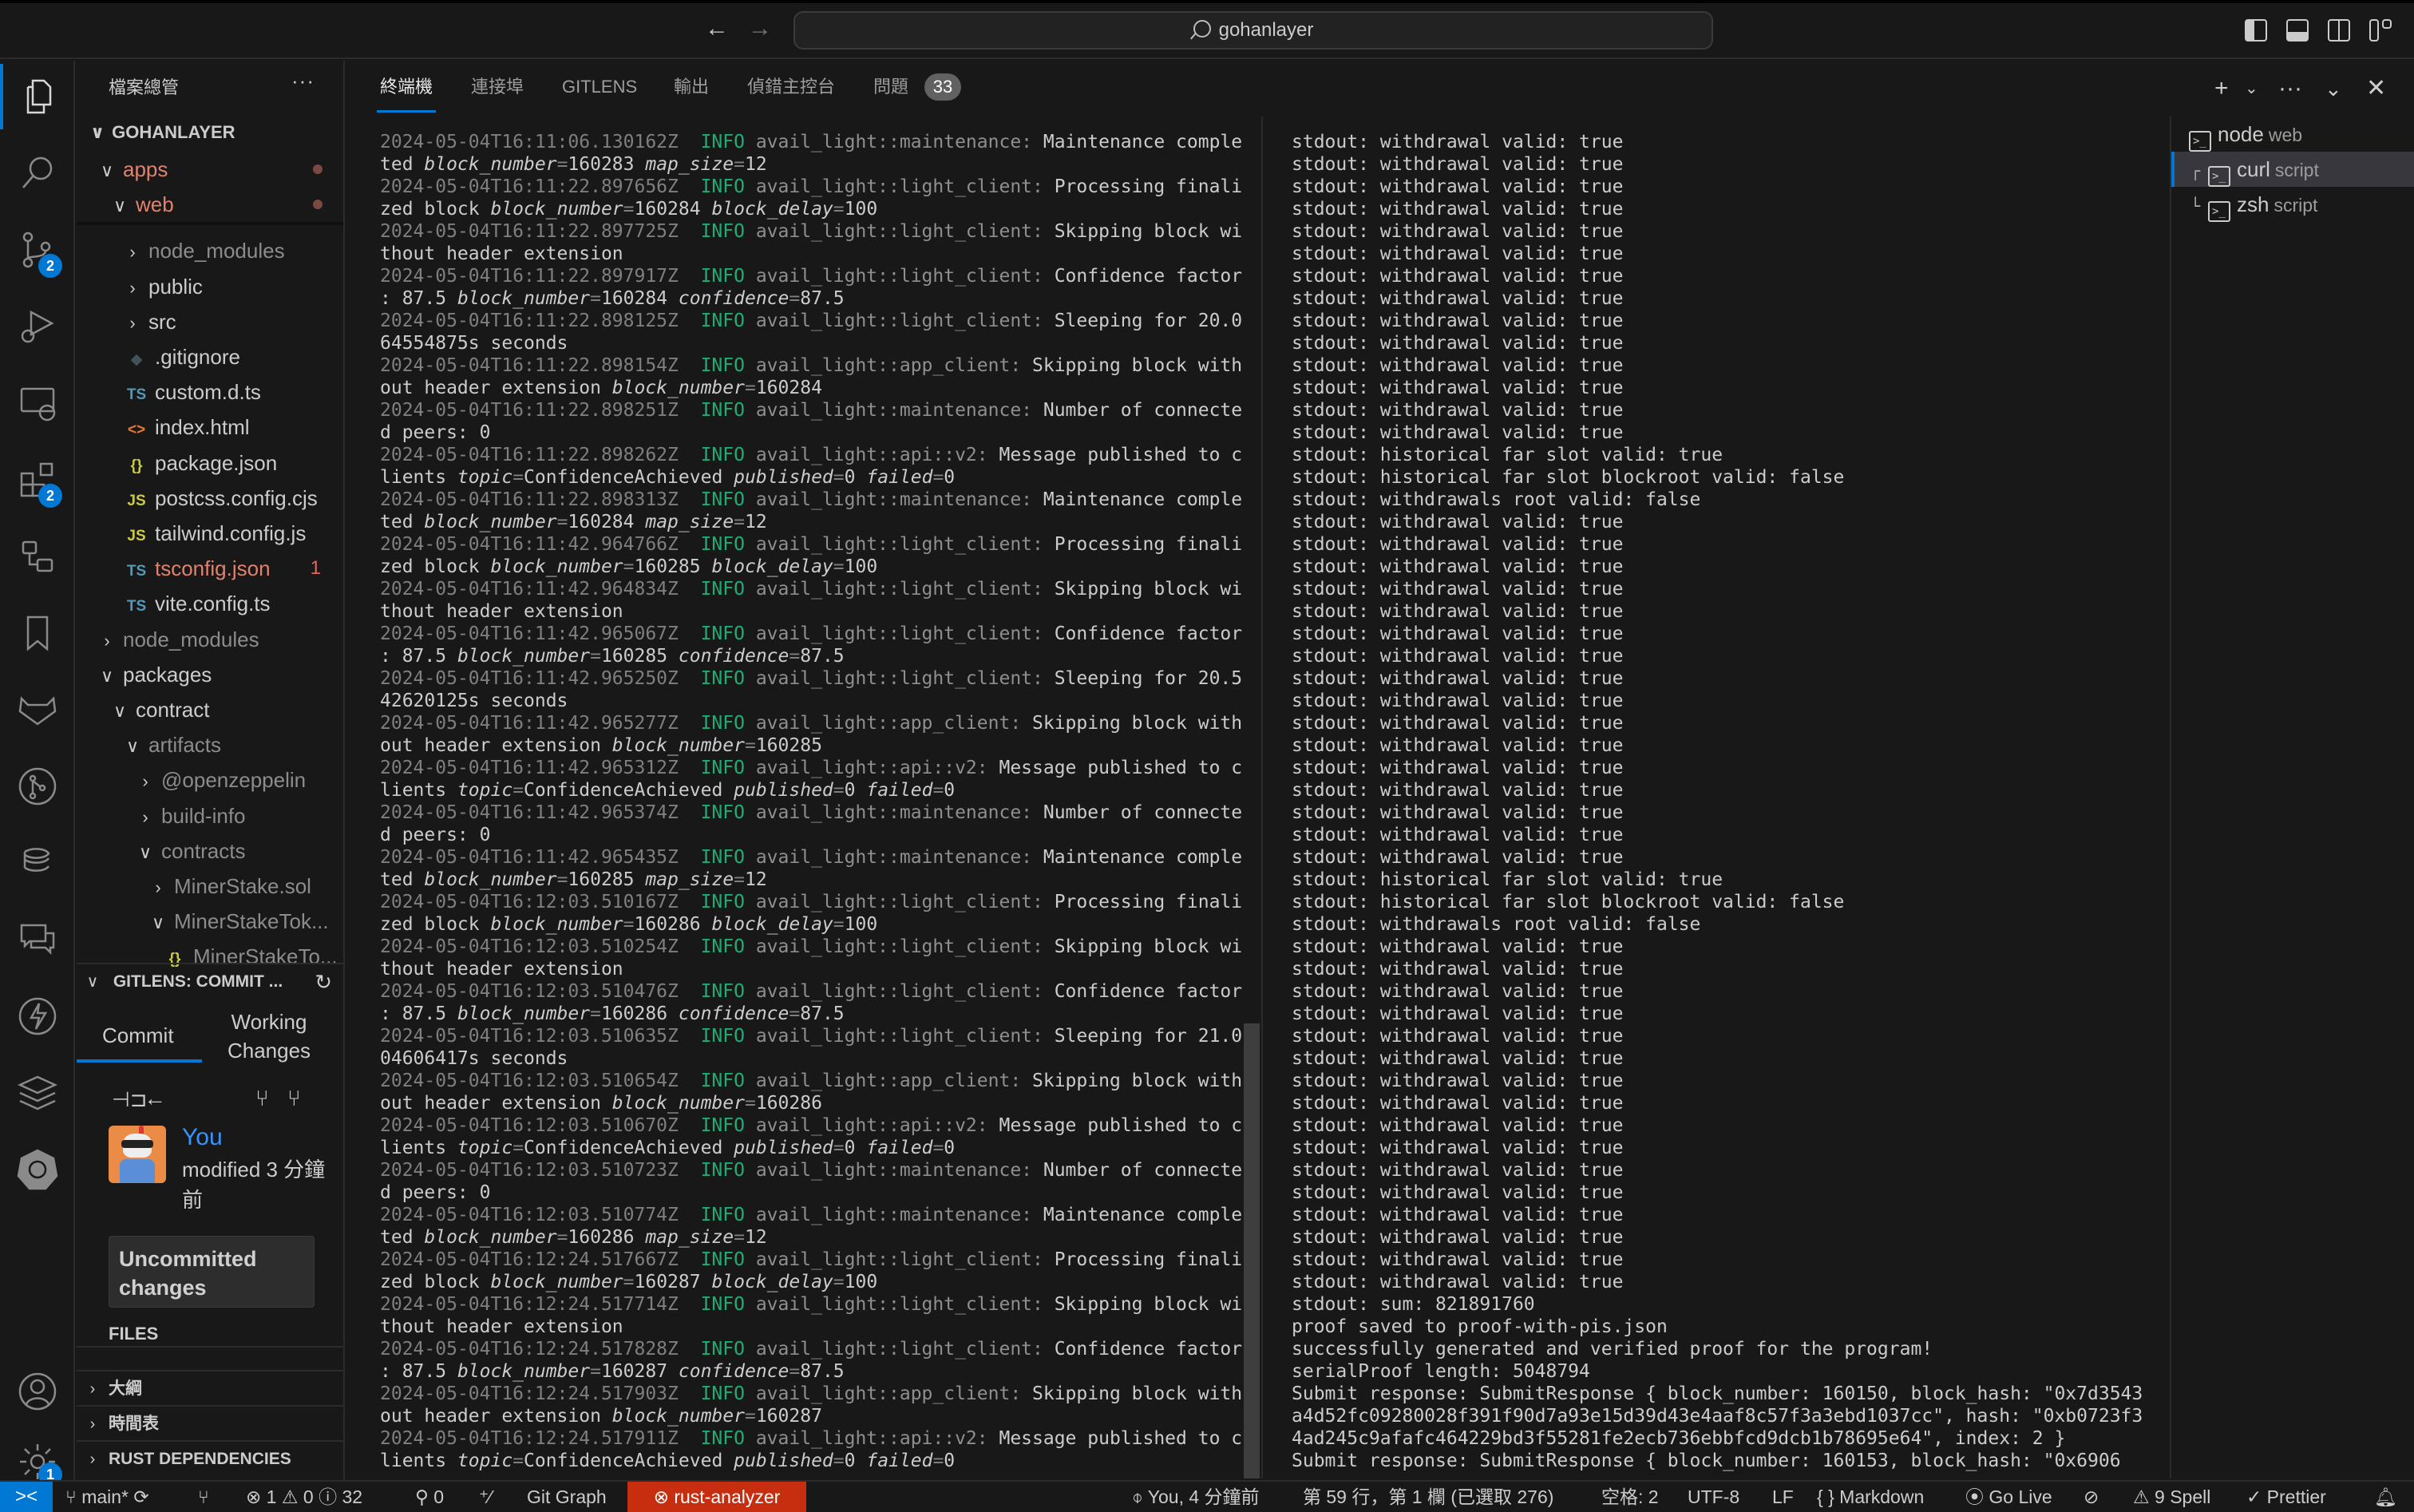 This screenshot has width=2414, height=1512. What do you see at coordinates (406, 94) in the screenshot?
I see `tab-terminal: 終端機` at bounding box center [406, 94].